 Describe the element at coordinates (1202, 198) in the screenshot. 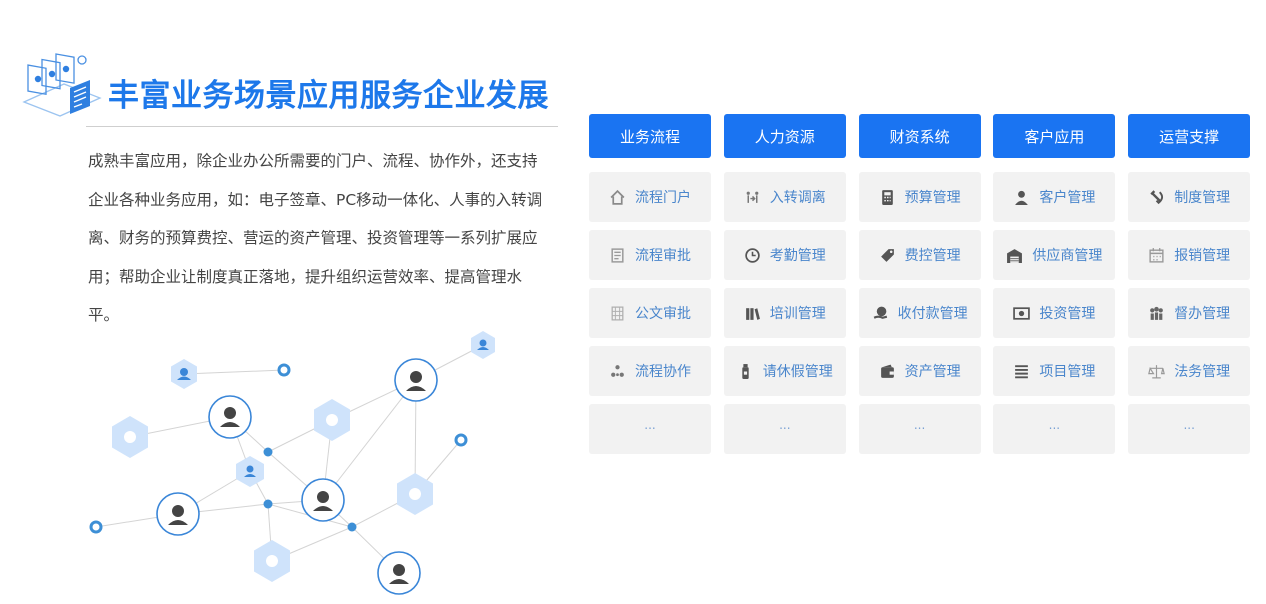

I see `app-card-label: 制度管理` at that location.